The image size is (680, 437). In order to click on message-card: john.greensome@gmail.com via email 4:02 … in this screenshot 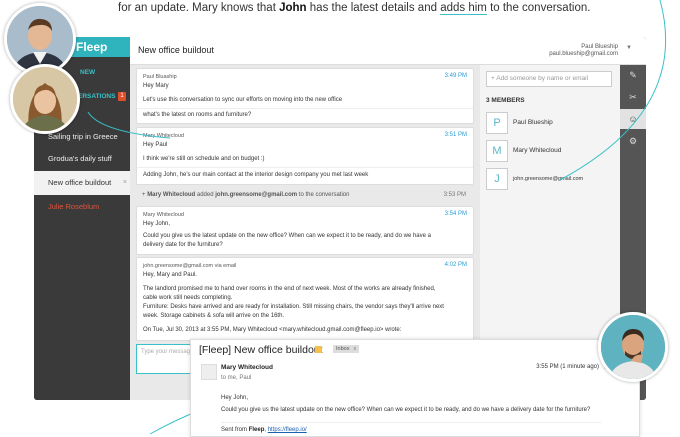, I will do `click(305, 299)`.